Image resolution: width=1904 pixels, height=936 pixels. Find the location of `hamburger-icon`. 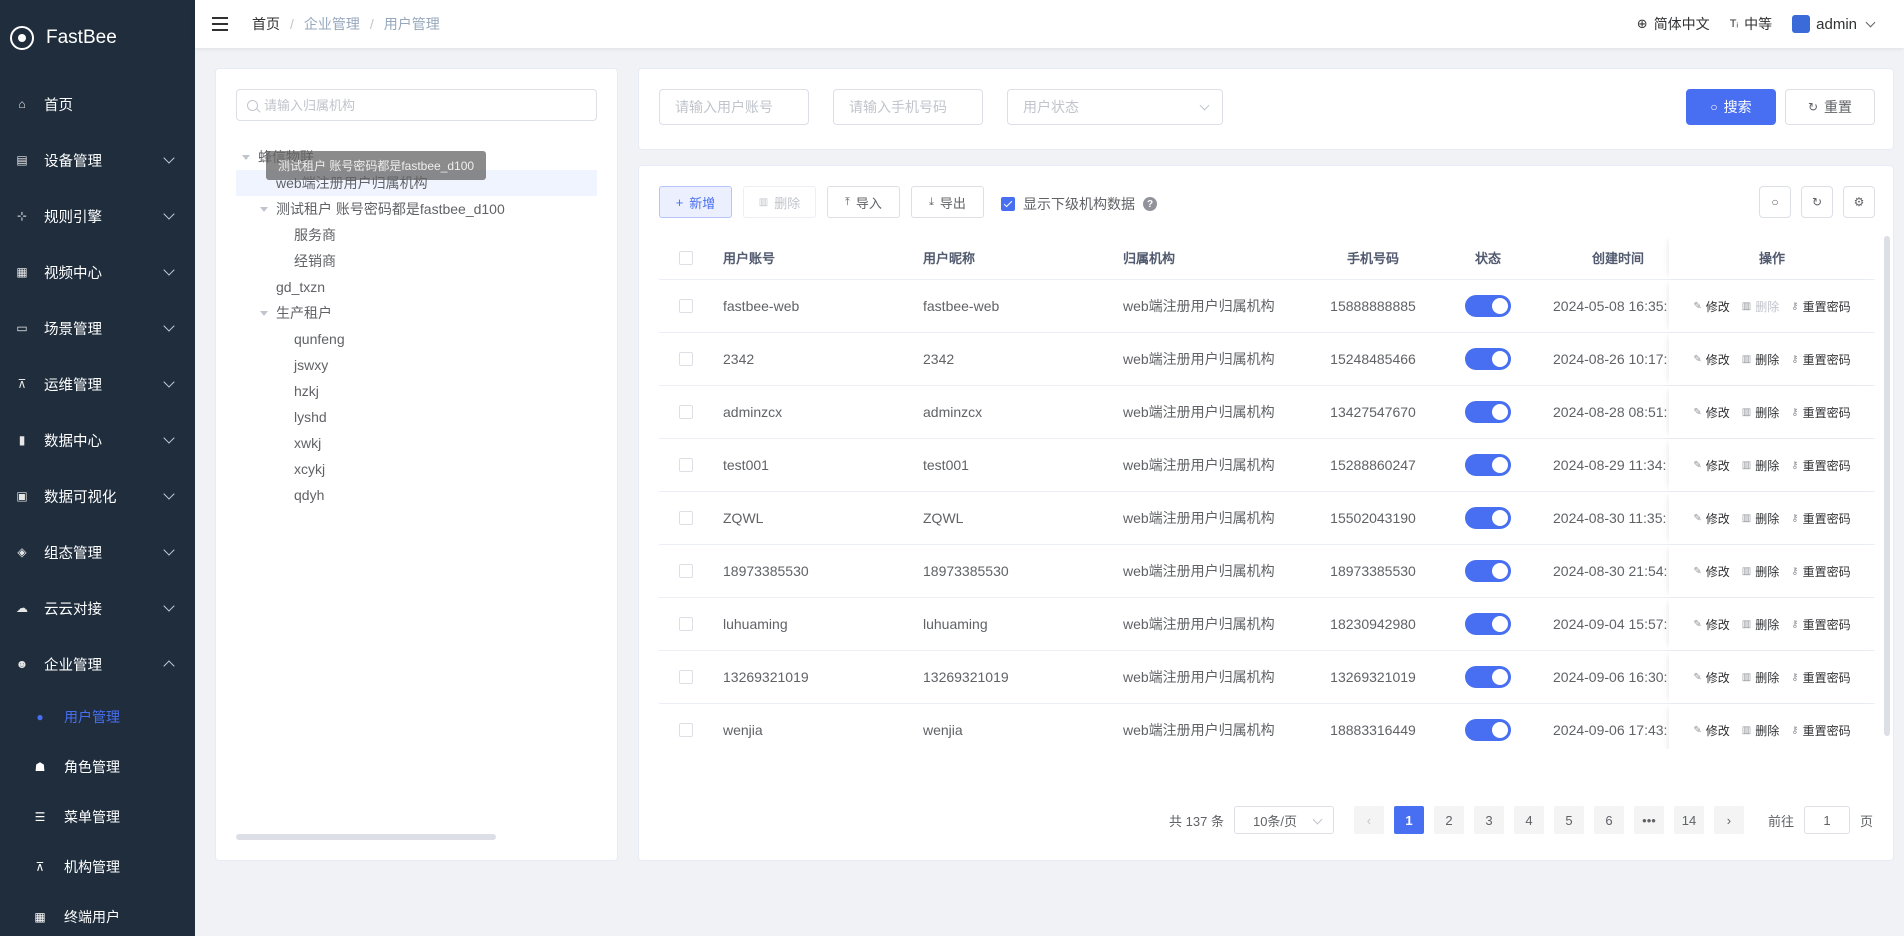

hamburger-icon is located at coordinates (220, 24).